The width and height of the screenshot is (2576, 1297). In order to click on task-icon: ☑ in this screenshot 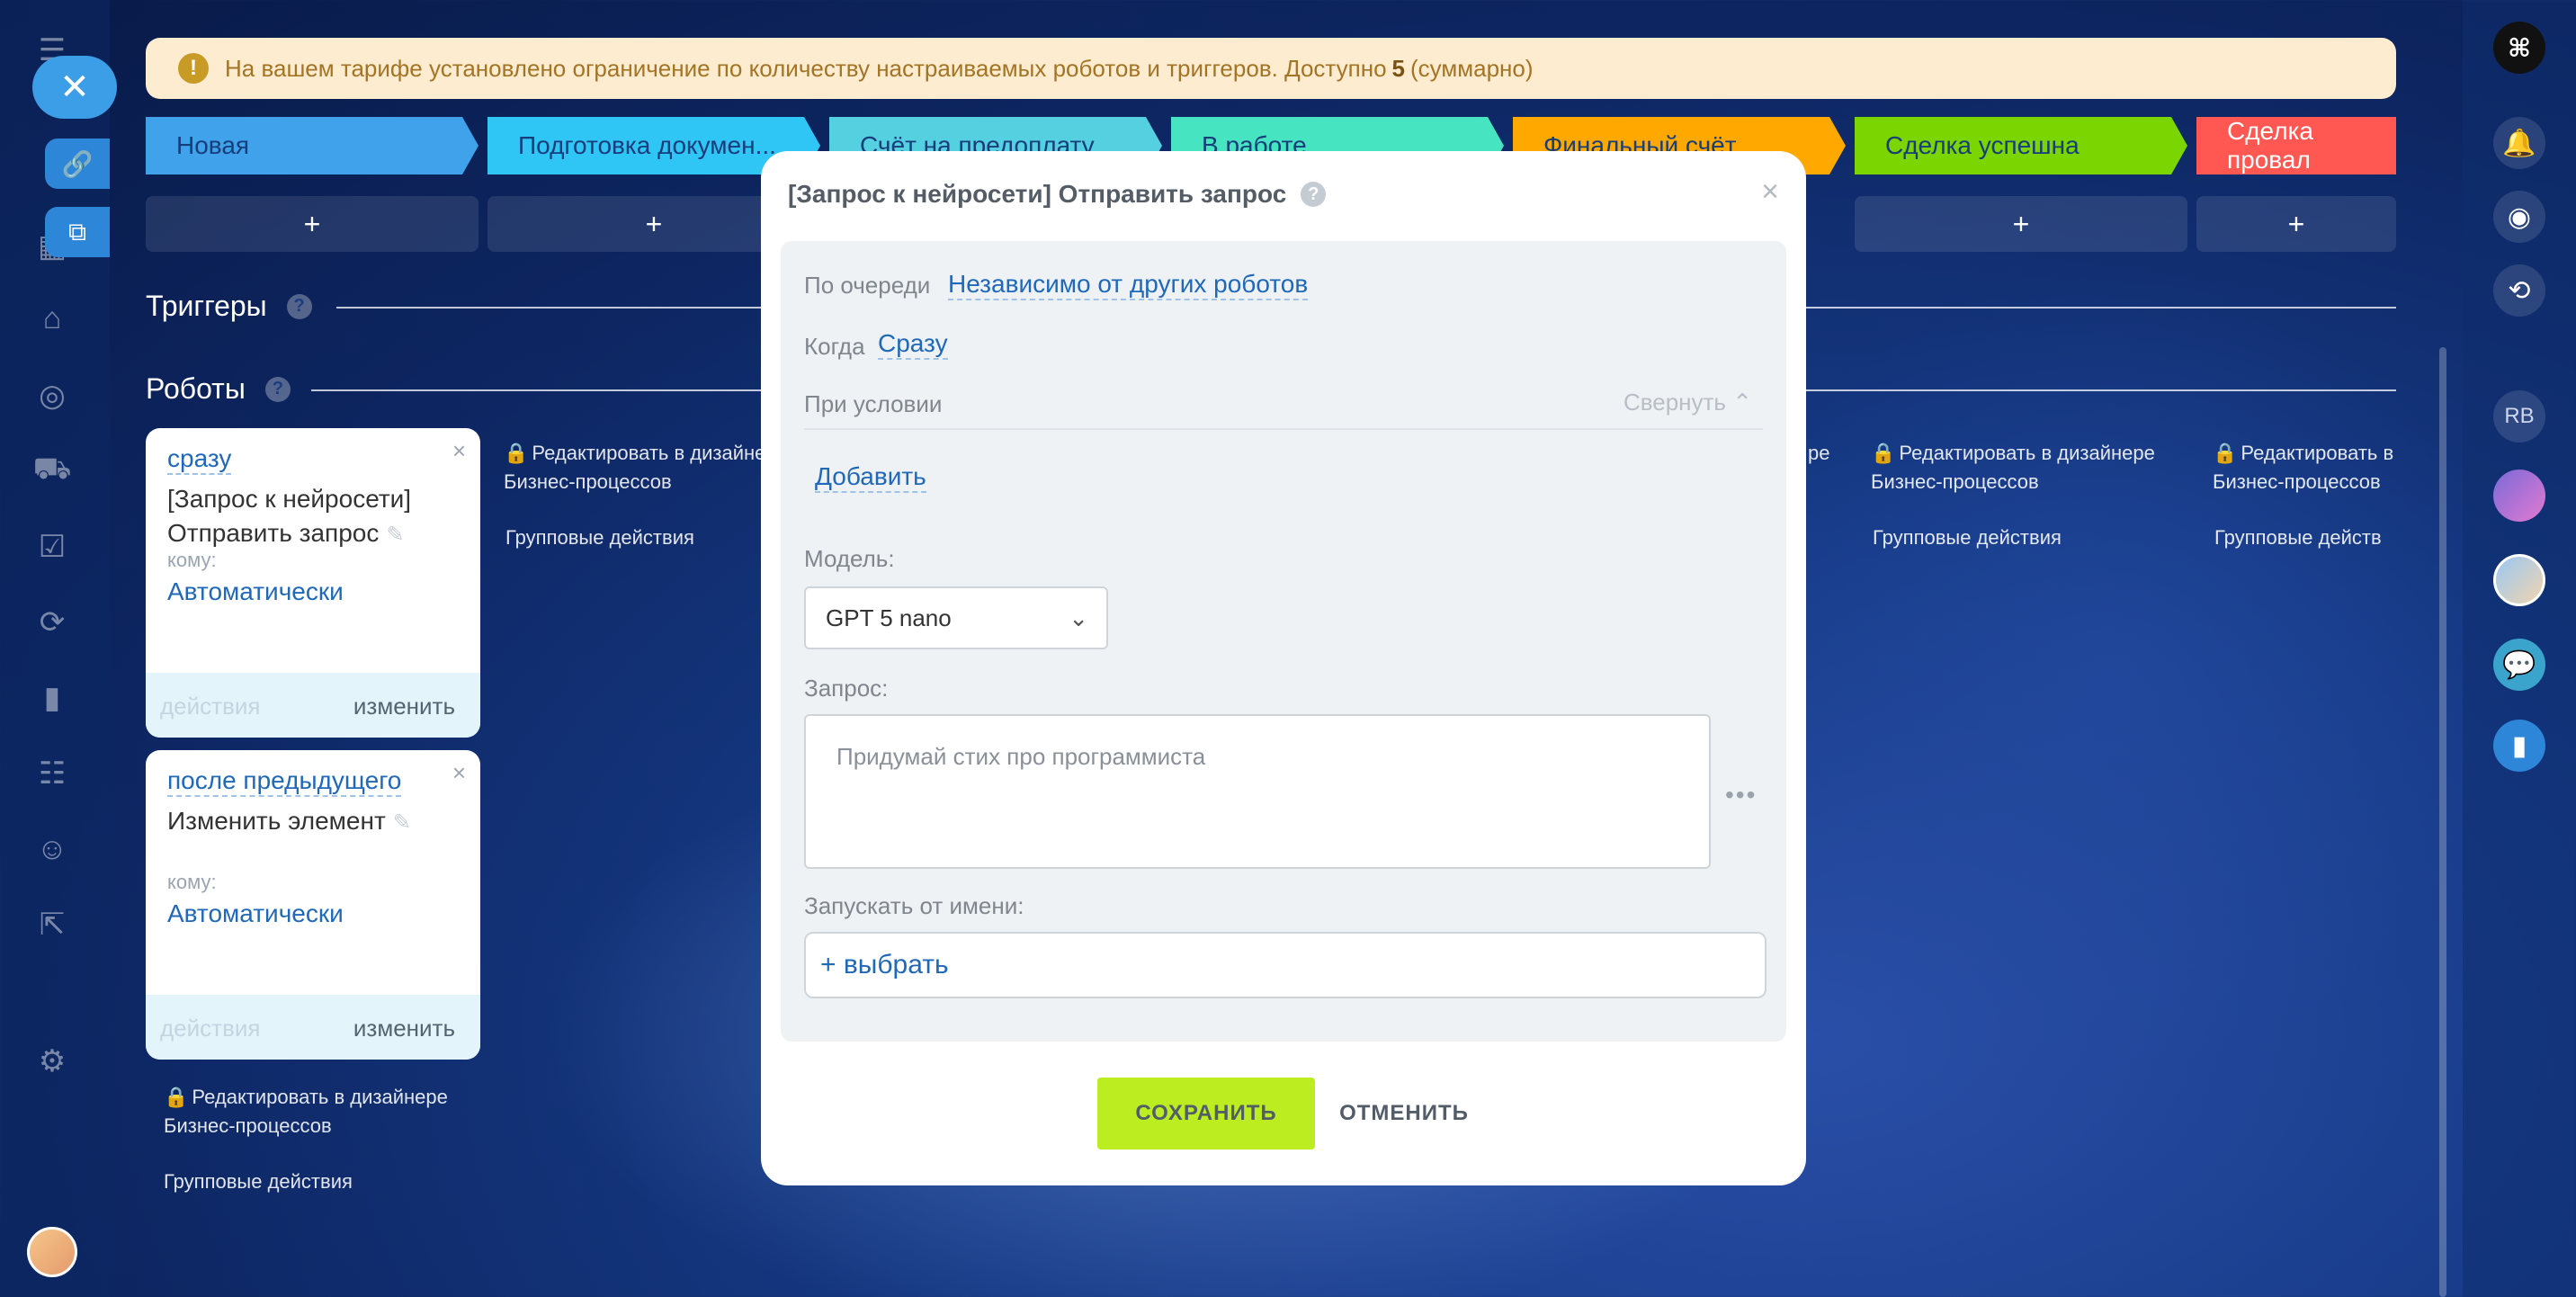, I will do `click(52, 547)`.